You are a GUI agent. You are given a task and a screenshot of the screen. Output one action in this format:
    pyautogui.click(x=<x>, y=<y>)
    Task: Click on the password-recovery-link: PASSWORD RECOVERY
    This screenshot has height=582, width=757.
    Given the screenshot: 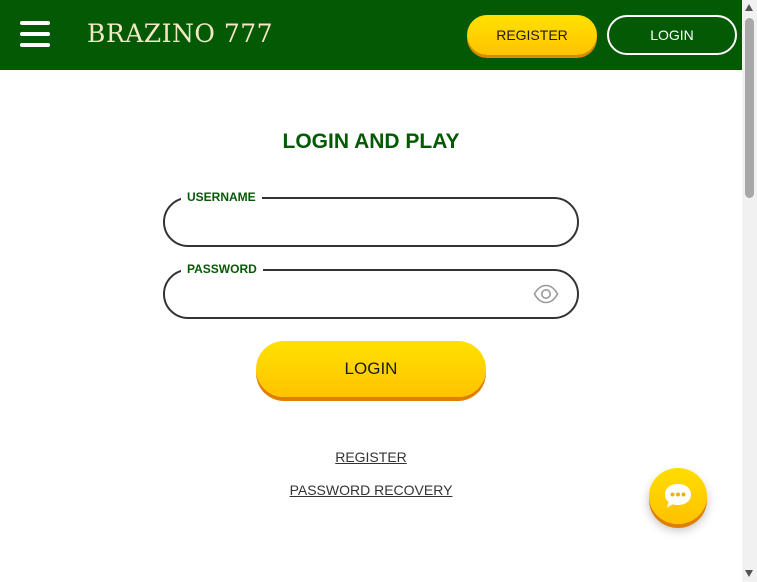 What is the action you would take?
    pyautogui.click(x=371, y=490)
    